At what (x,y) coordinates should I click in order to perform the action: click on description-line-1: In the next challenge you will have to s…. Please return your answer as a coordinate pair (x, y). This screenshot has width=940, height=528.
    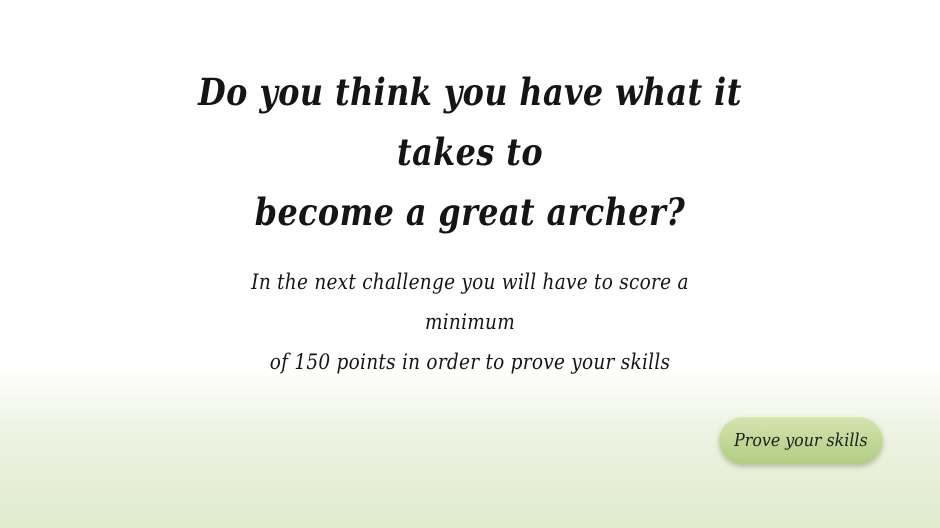
    Looking at the image, I should click on (470, 302).